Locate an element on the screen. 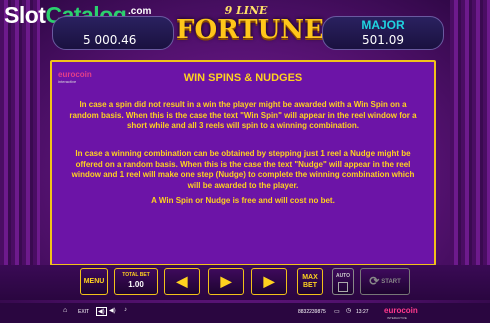 This screenshot has height=323, width=490. eurocoin-brand-sub: INTERACTIVE is located at coordinates (397, 318).